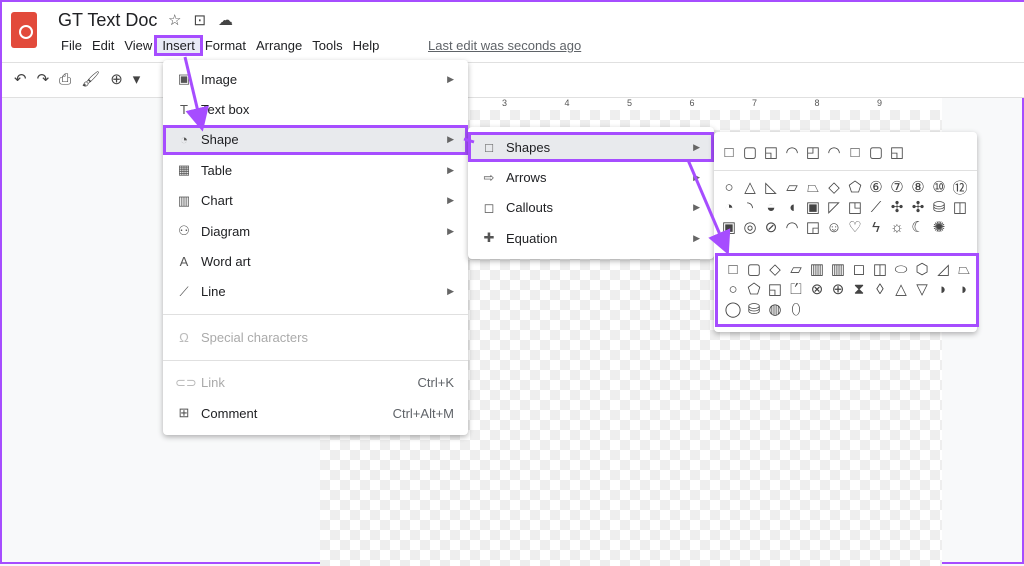  What do you see at coordinates (922, 289) in the screenshot?
I see `flowchart-shape-icon: ▽` at bounding box center [922, 289].